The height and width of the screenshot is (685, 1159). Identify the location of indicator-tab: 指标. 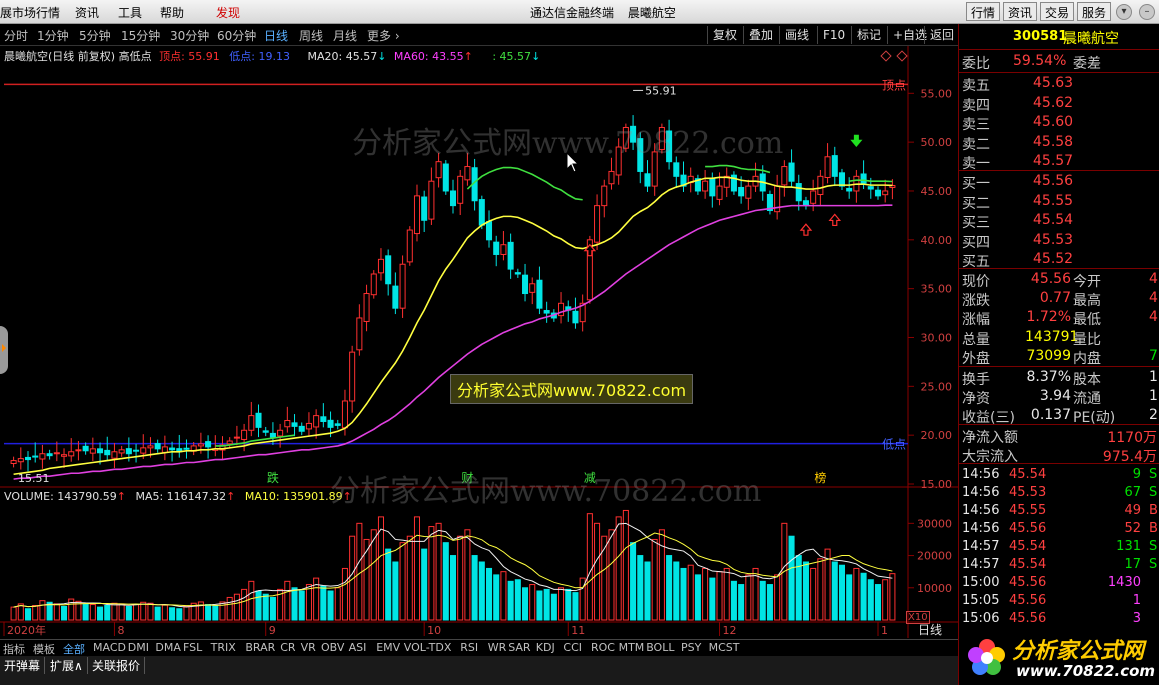
(14, 649).